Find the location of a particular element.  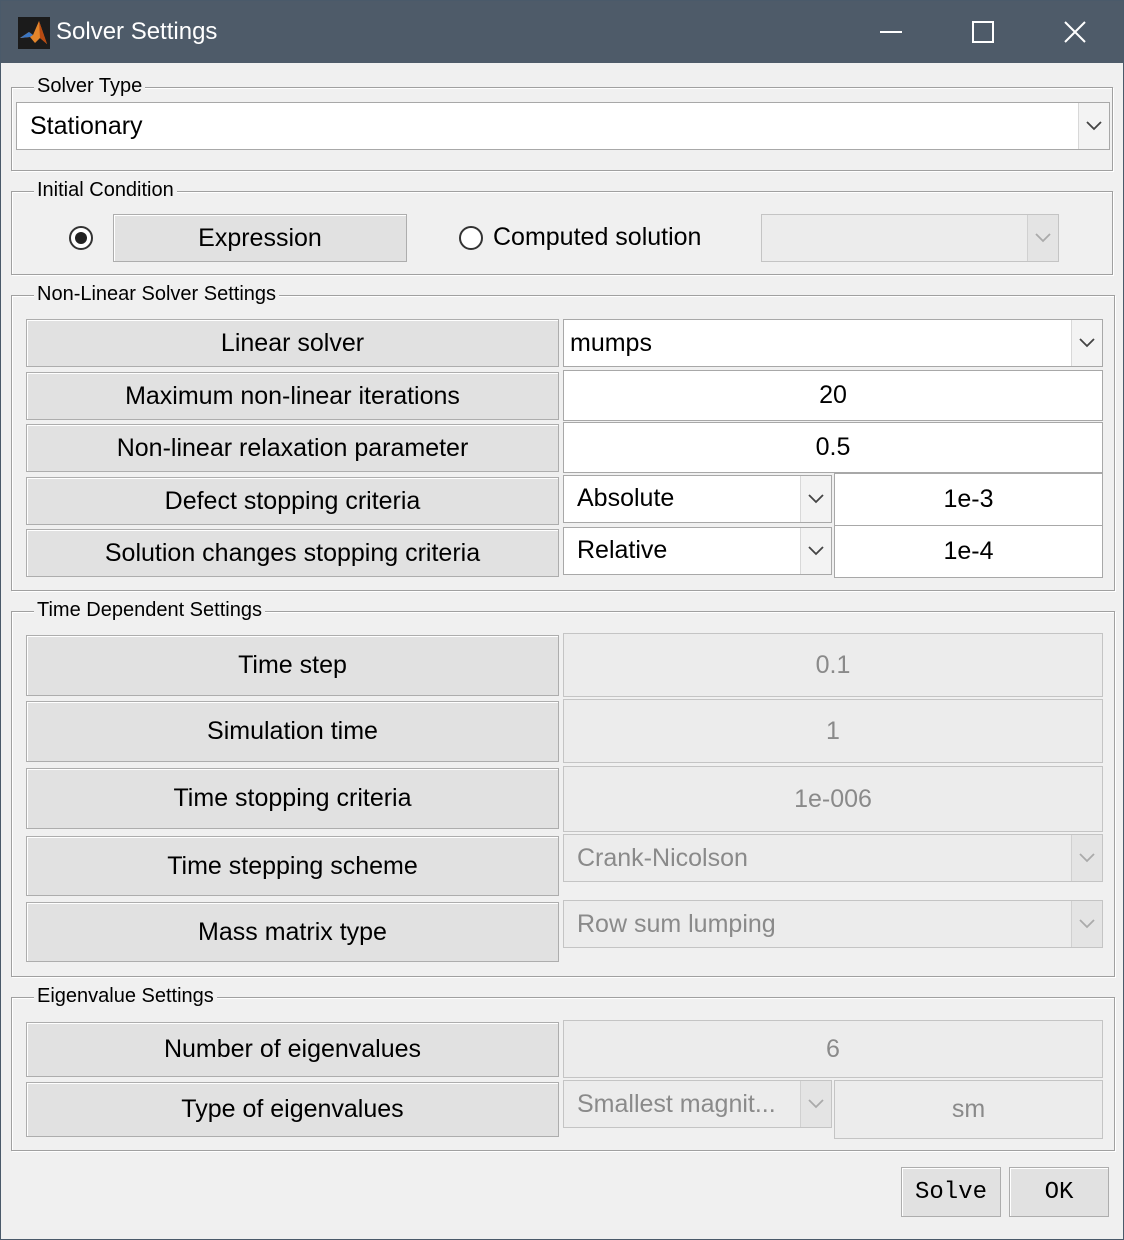

minimize-icon is located at coordinates (891, 32).